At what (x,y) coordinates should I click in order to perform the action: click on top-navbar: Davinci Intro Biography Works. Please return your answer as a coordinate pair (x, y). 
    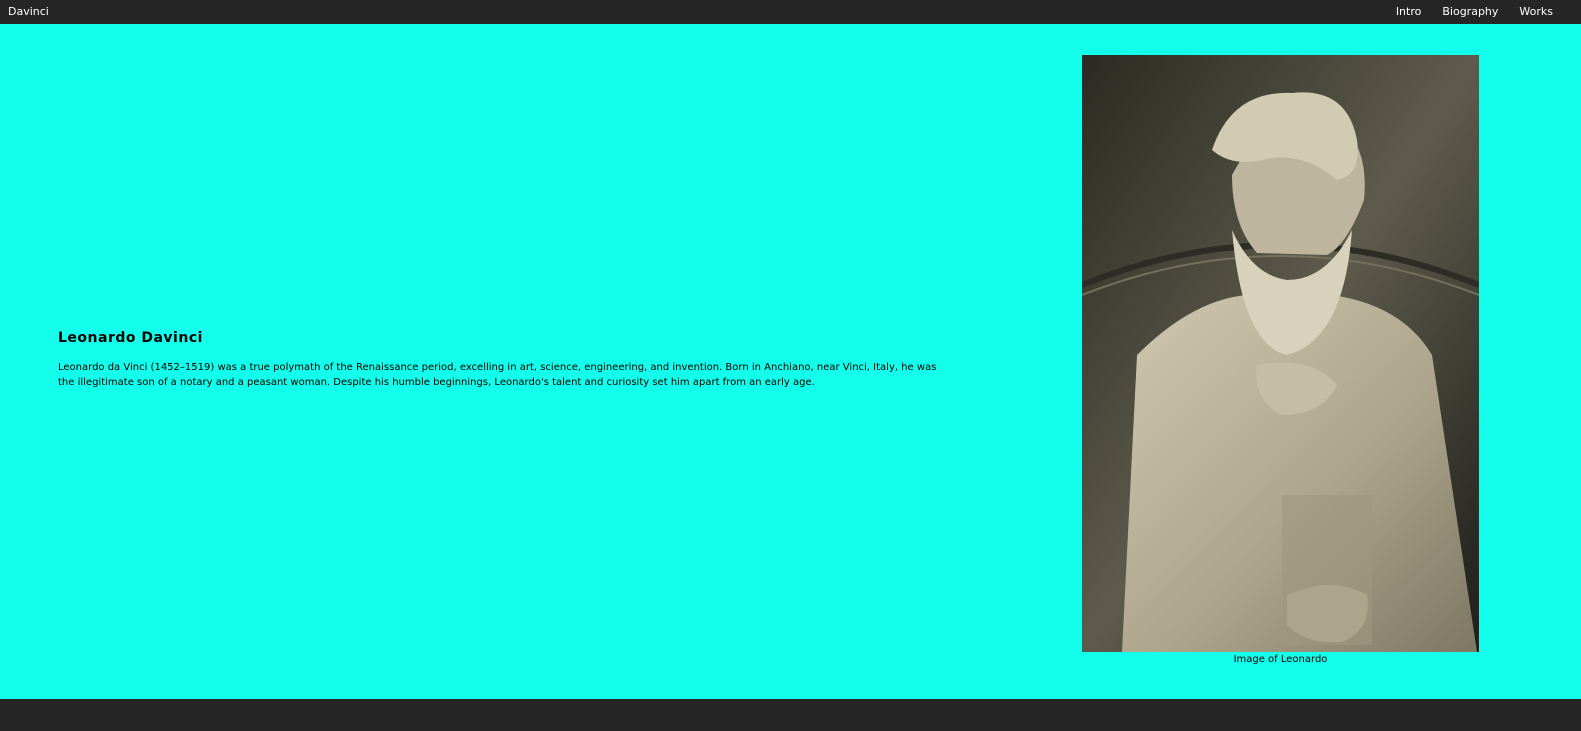
    Looking at the image, I should click on (790, 12).